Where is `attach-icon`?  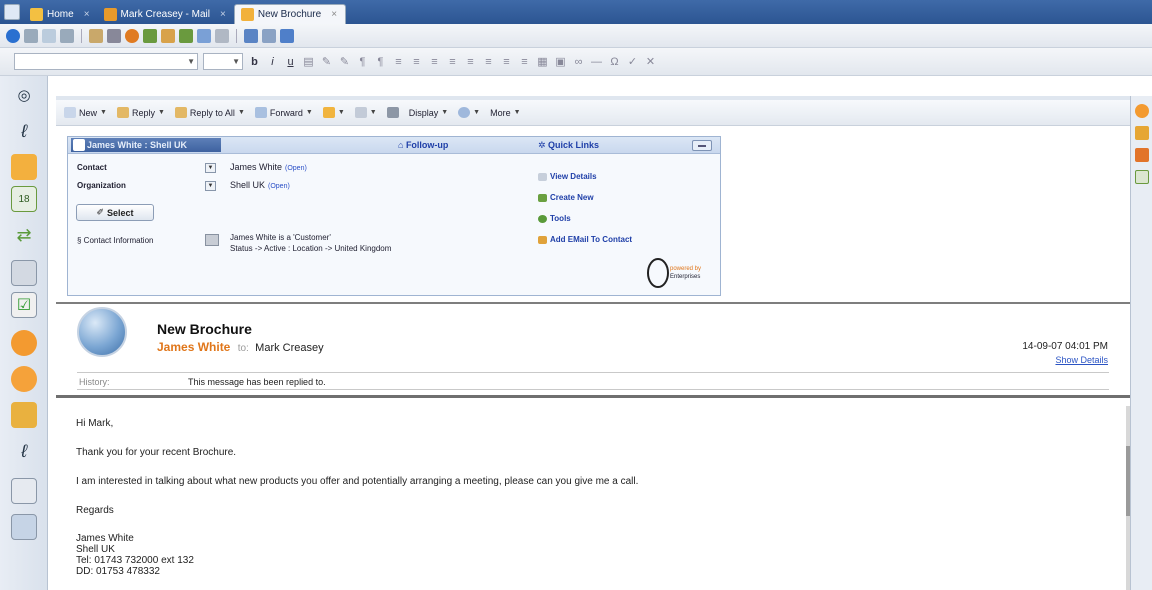
attach-icon is located at coordinates (168, 35).